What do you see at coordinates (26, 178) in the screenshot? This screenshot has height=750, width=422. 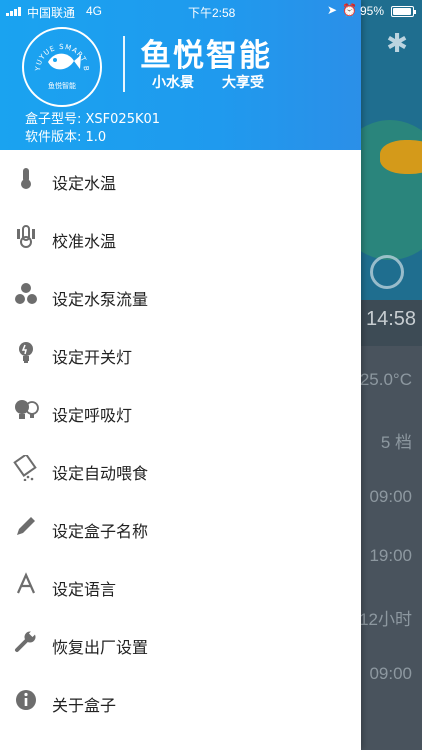 I see `thermometer-icon` at bounding box center [26, 178].